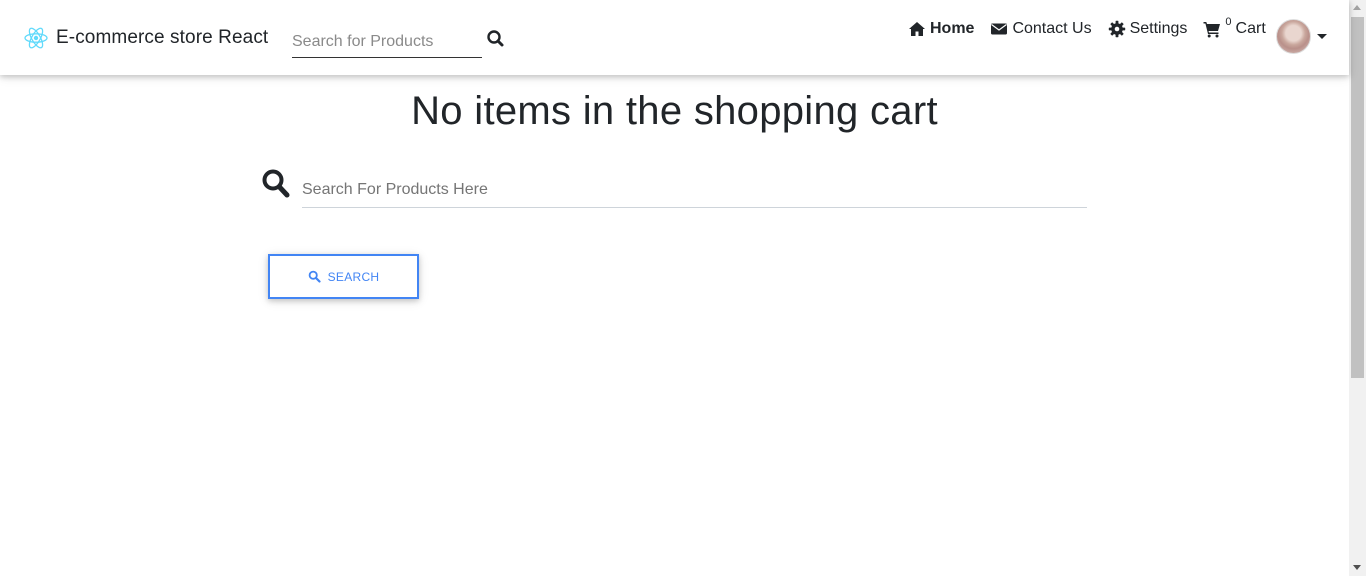 This screenshot has height=576, width=1366. I want to click on cart-count-badge: 0, so click(1228, 22).